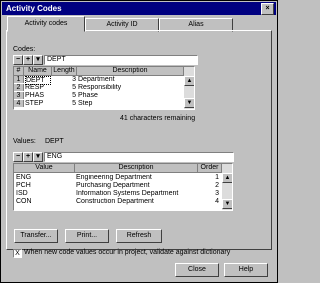 Image resolution: width=320 pixels, height=283 pixels. I want to click on value-order-cell: 2, so click(209, 185).